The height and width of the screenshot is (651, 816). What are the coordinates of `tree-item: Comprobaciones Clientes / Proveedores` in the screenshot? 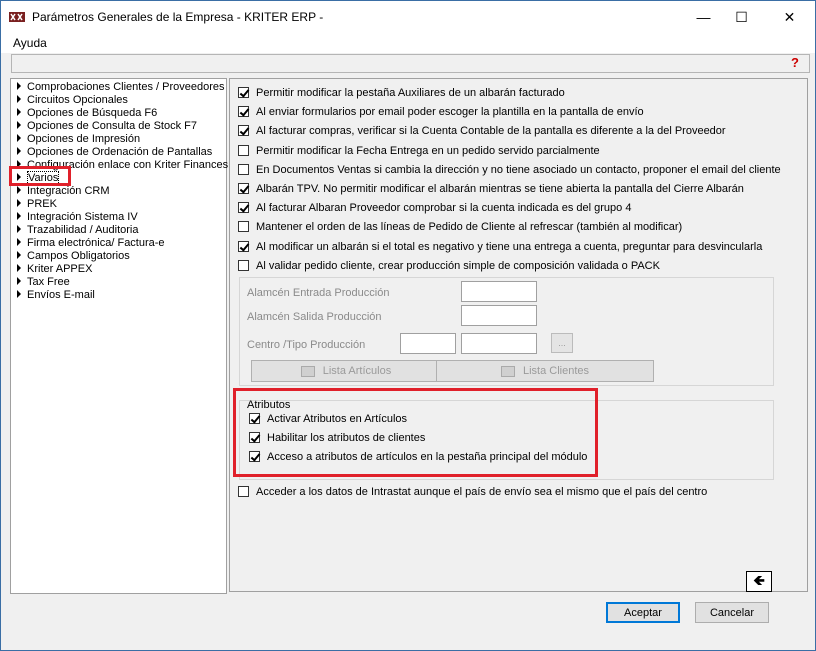 It's located at (121, 87).